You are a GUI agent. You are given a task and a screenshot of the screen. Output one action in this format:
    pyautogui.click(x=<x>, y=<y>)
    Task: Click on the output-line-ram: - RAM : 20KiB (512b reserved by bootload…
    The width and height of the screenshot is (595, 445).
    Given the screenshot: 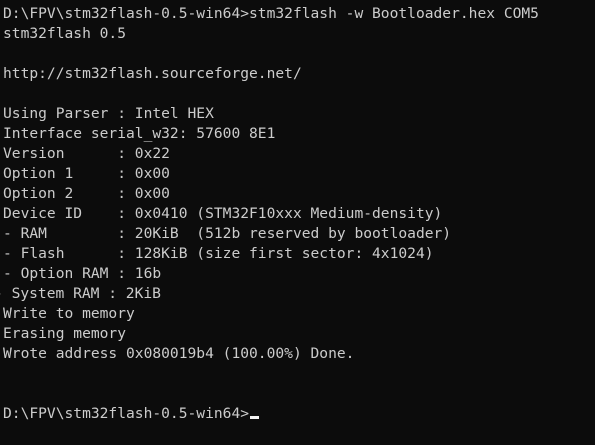 What is the action you would take?
    pyautogui.click(x=227, y=233)
    